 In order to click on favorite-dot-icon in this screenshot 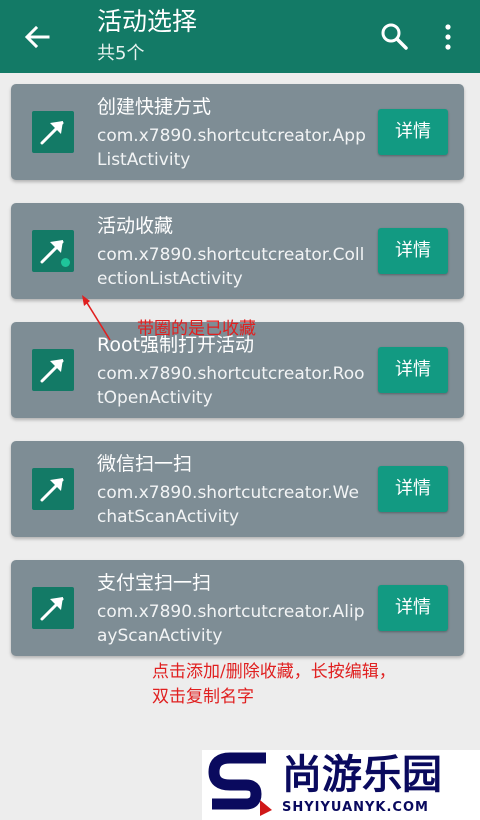, I will do `click(65, 262)`.